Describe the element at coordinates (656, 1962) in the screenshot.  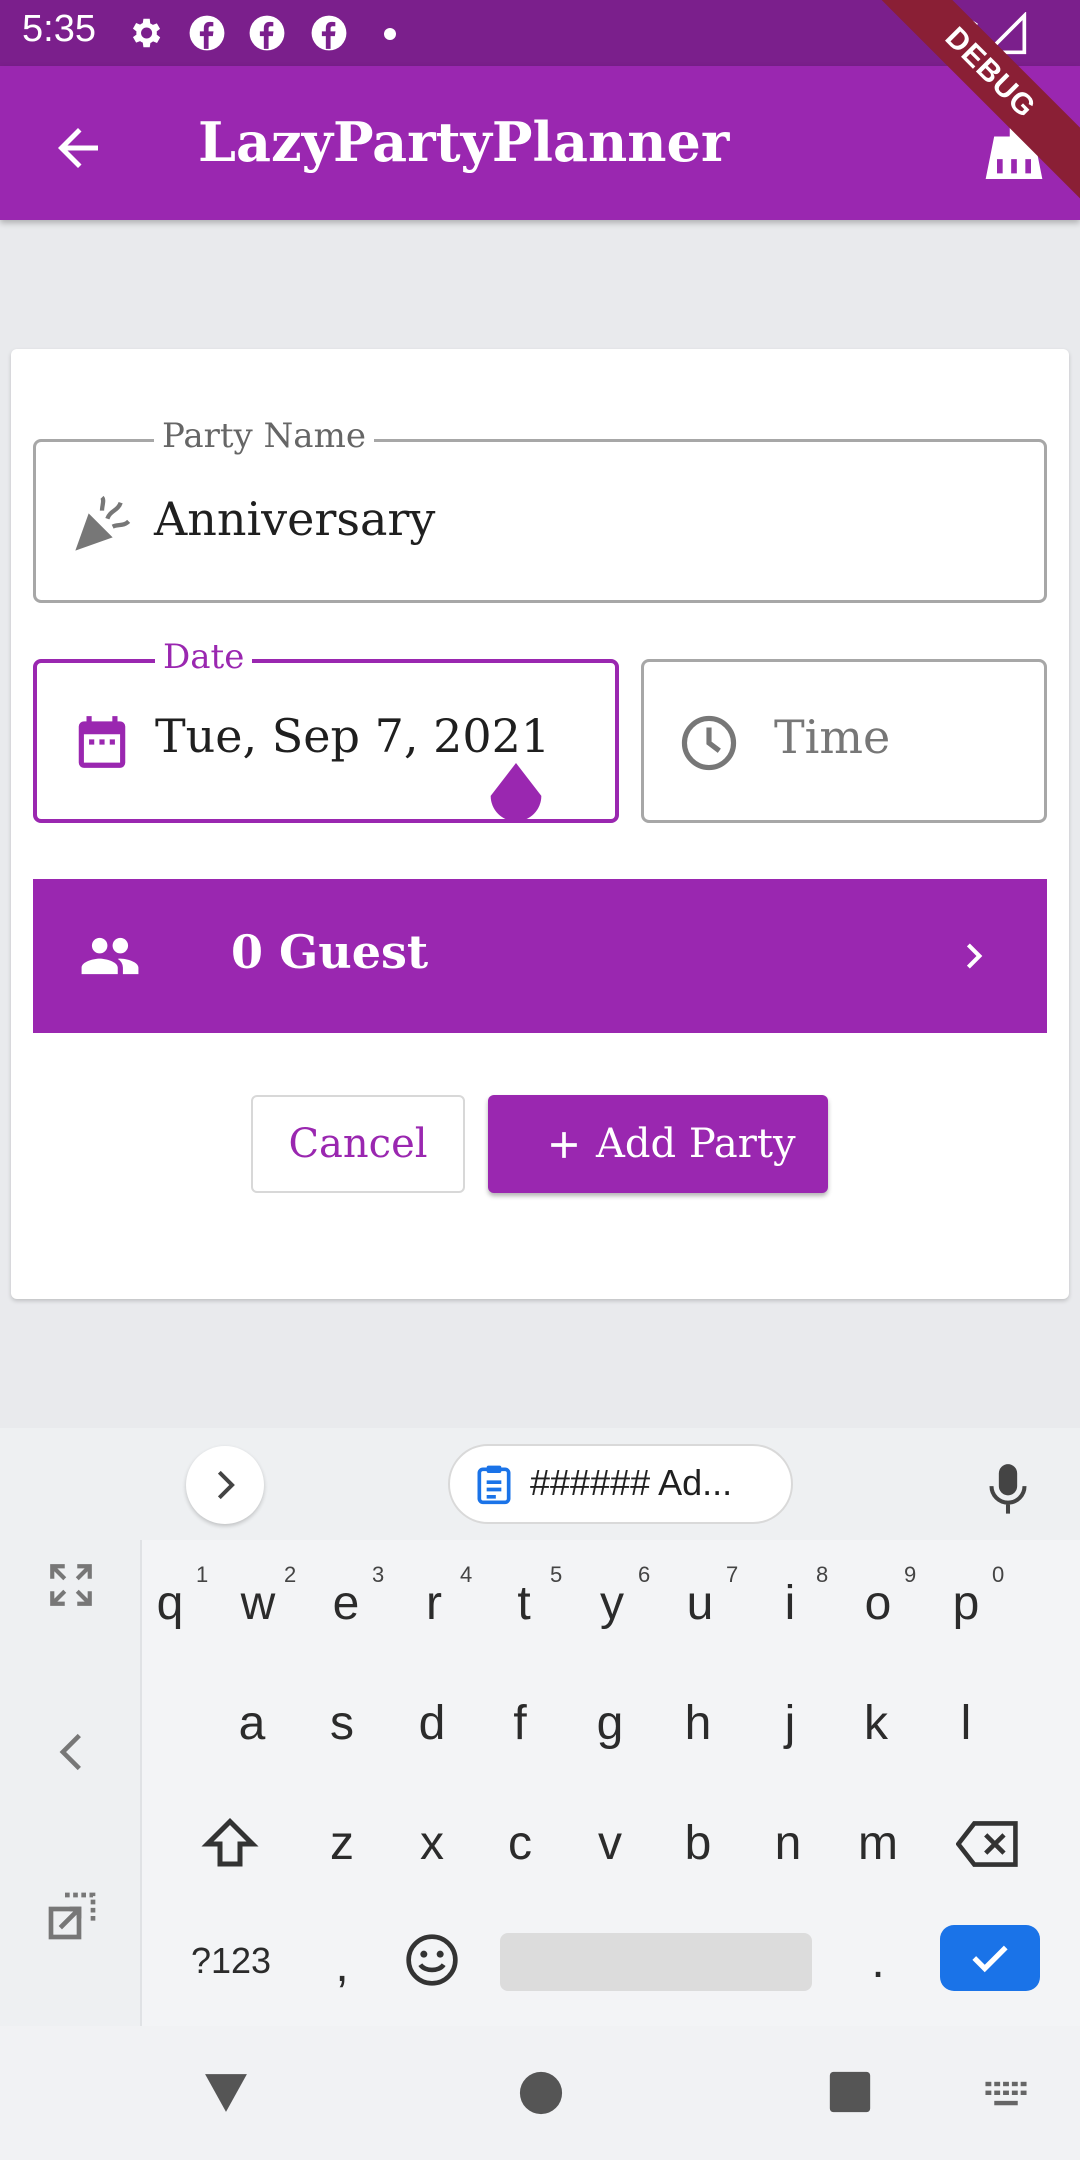
I see `space-key` at that location.